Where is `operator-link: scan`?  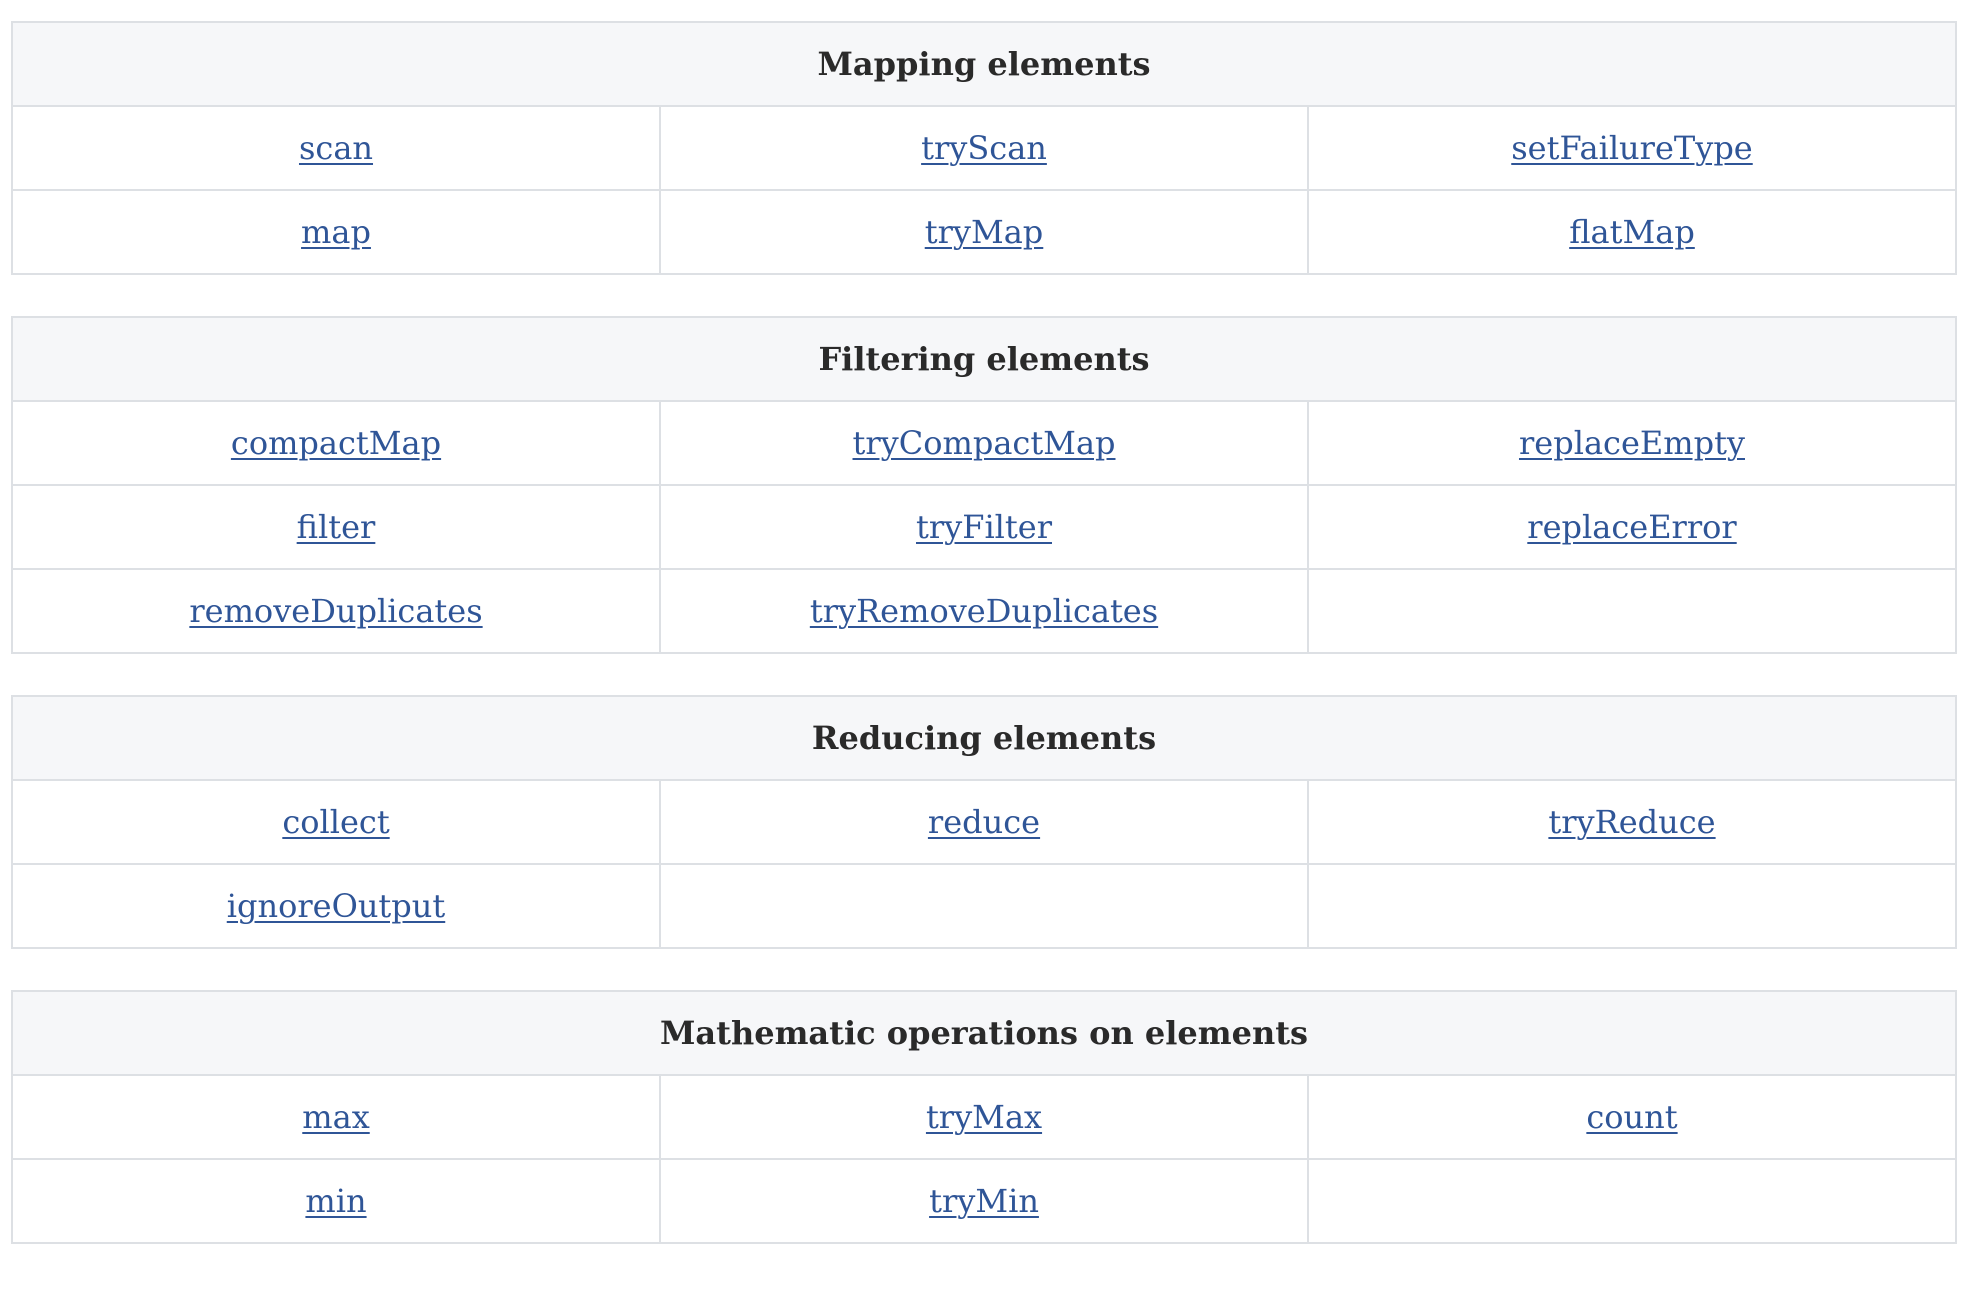
operator-link: scan is located at coordinates (336, 148).